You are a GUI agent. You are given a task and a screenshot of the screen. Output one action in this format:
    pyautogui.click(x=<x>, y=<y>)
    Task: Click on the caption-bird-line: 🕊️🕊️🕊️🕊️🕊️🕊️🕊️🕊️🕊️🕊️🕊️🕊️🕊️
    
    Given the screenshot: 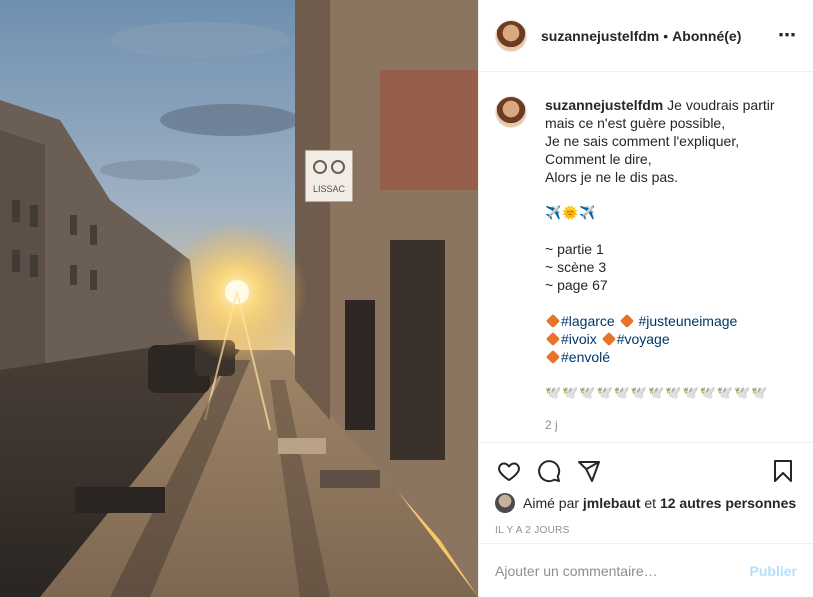 What is the action you would take?
    pyautogui.click(x=657, y=392)
    